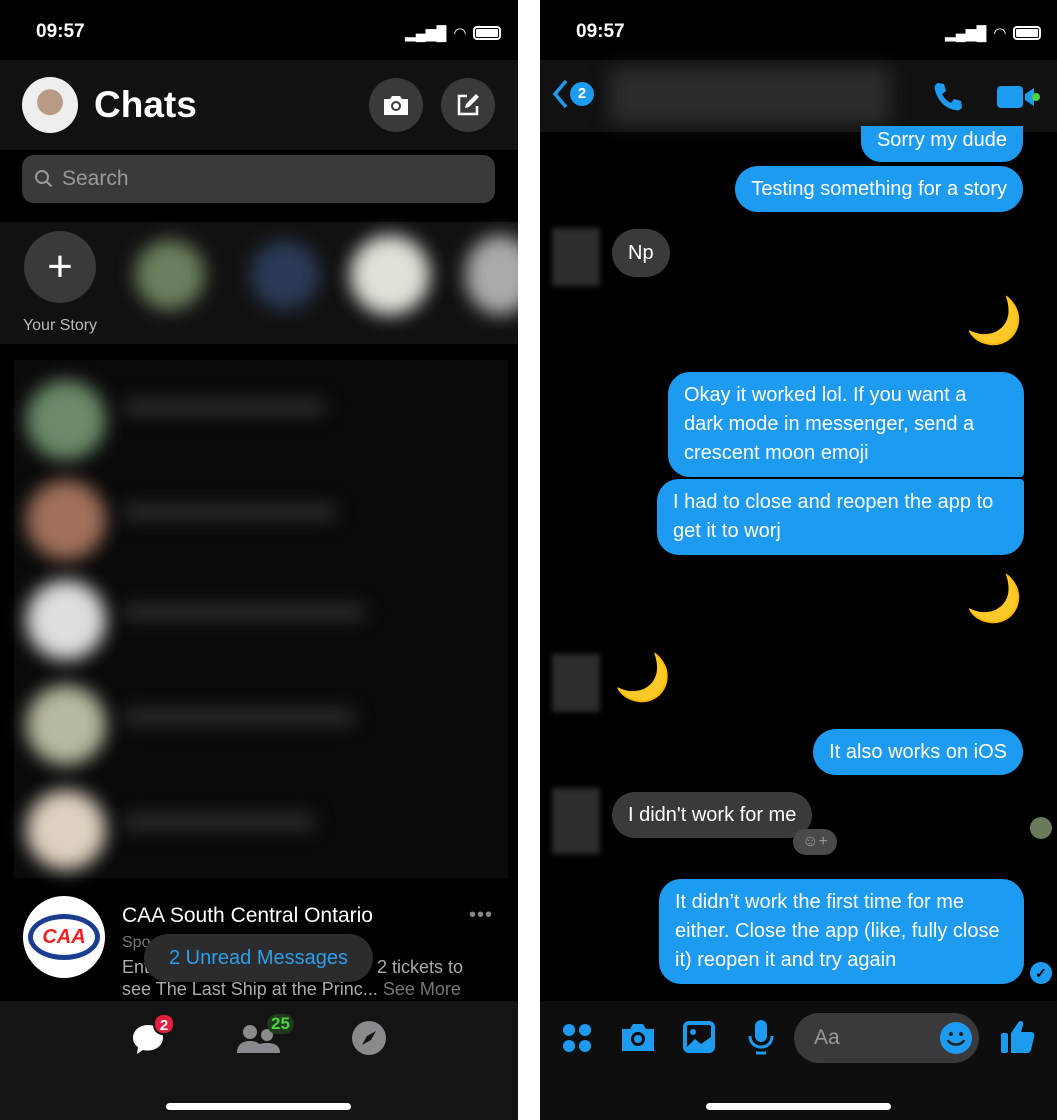 The height and width of the screenshot is (1120, 1057). What do you see at coordinates (152, 1037) in the screenshot?
I see `nav-chats-tab: 2` at bounding box center [152, 1037].